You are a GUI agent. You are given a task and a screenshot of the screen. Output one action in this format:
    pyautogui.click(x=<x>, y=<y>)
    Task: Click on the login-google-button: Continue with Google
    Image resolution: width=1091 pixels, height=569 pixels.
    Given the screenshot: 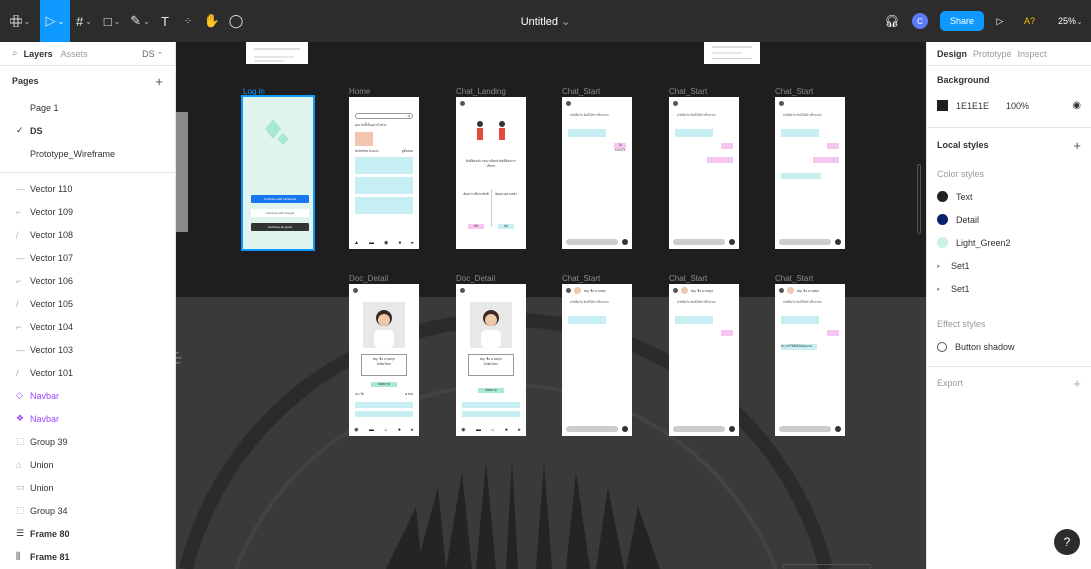 What is the action you would take?
    pyautogui.click(x=280, y=213)
    